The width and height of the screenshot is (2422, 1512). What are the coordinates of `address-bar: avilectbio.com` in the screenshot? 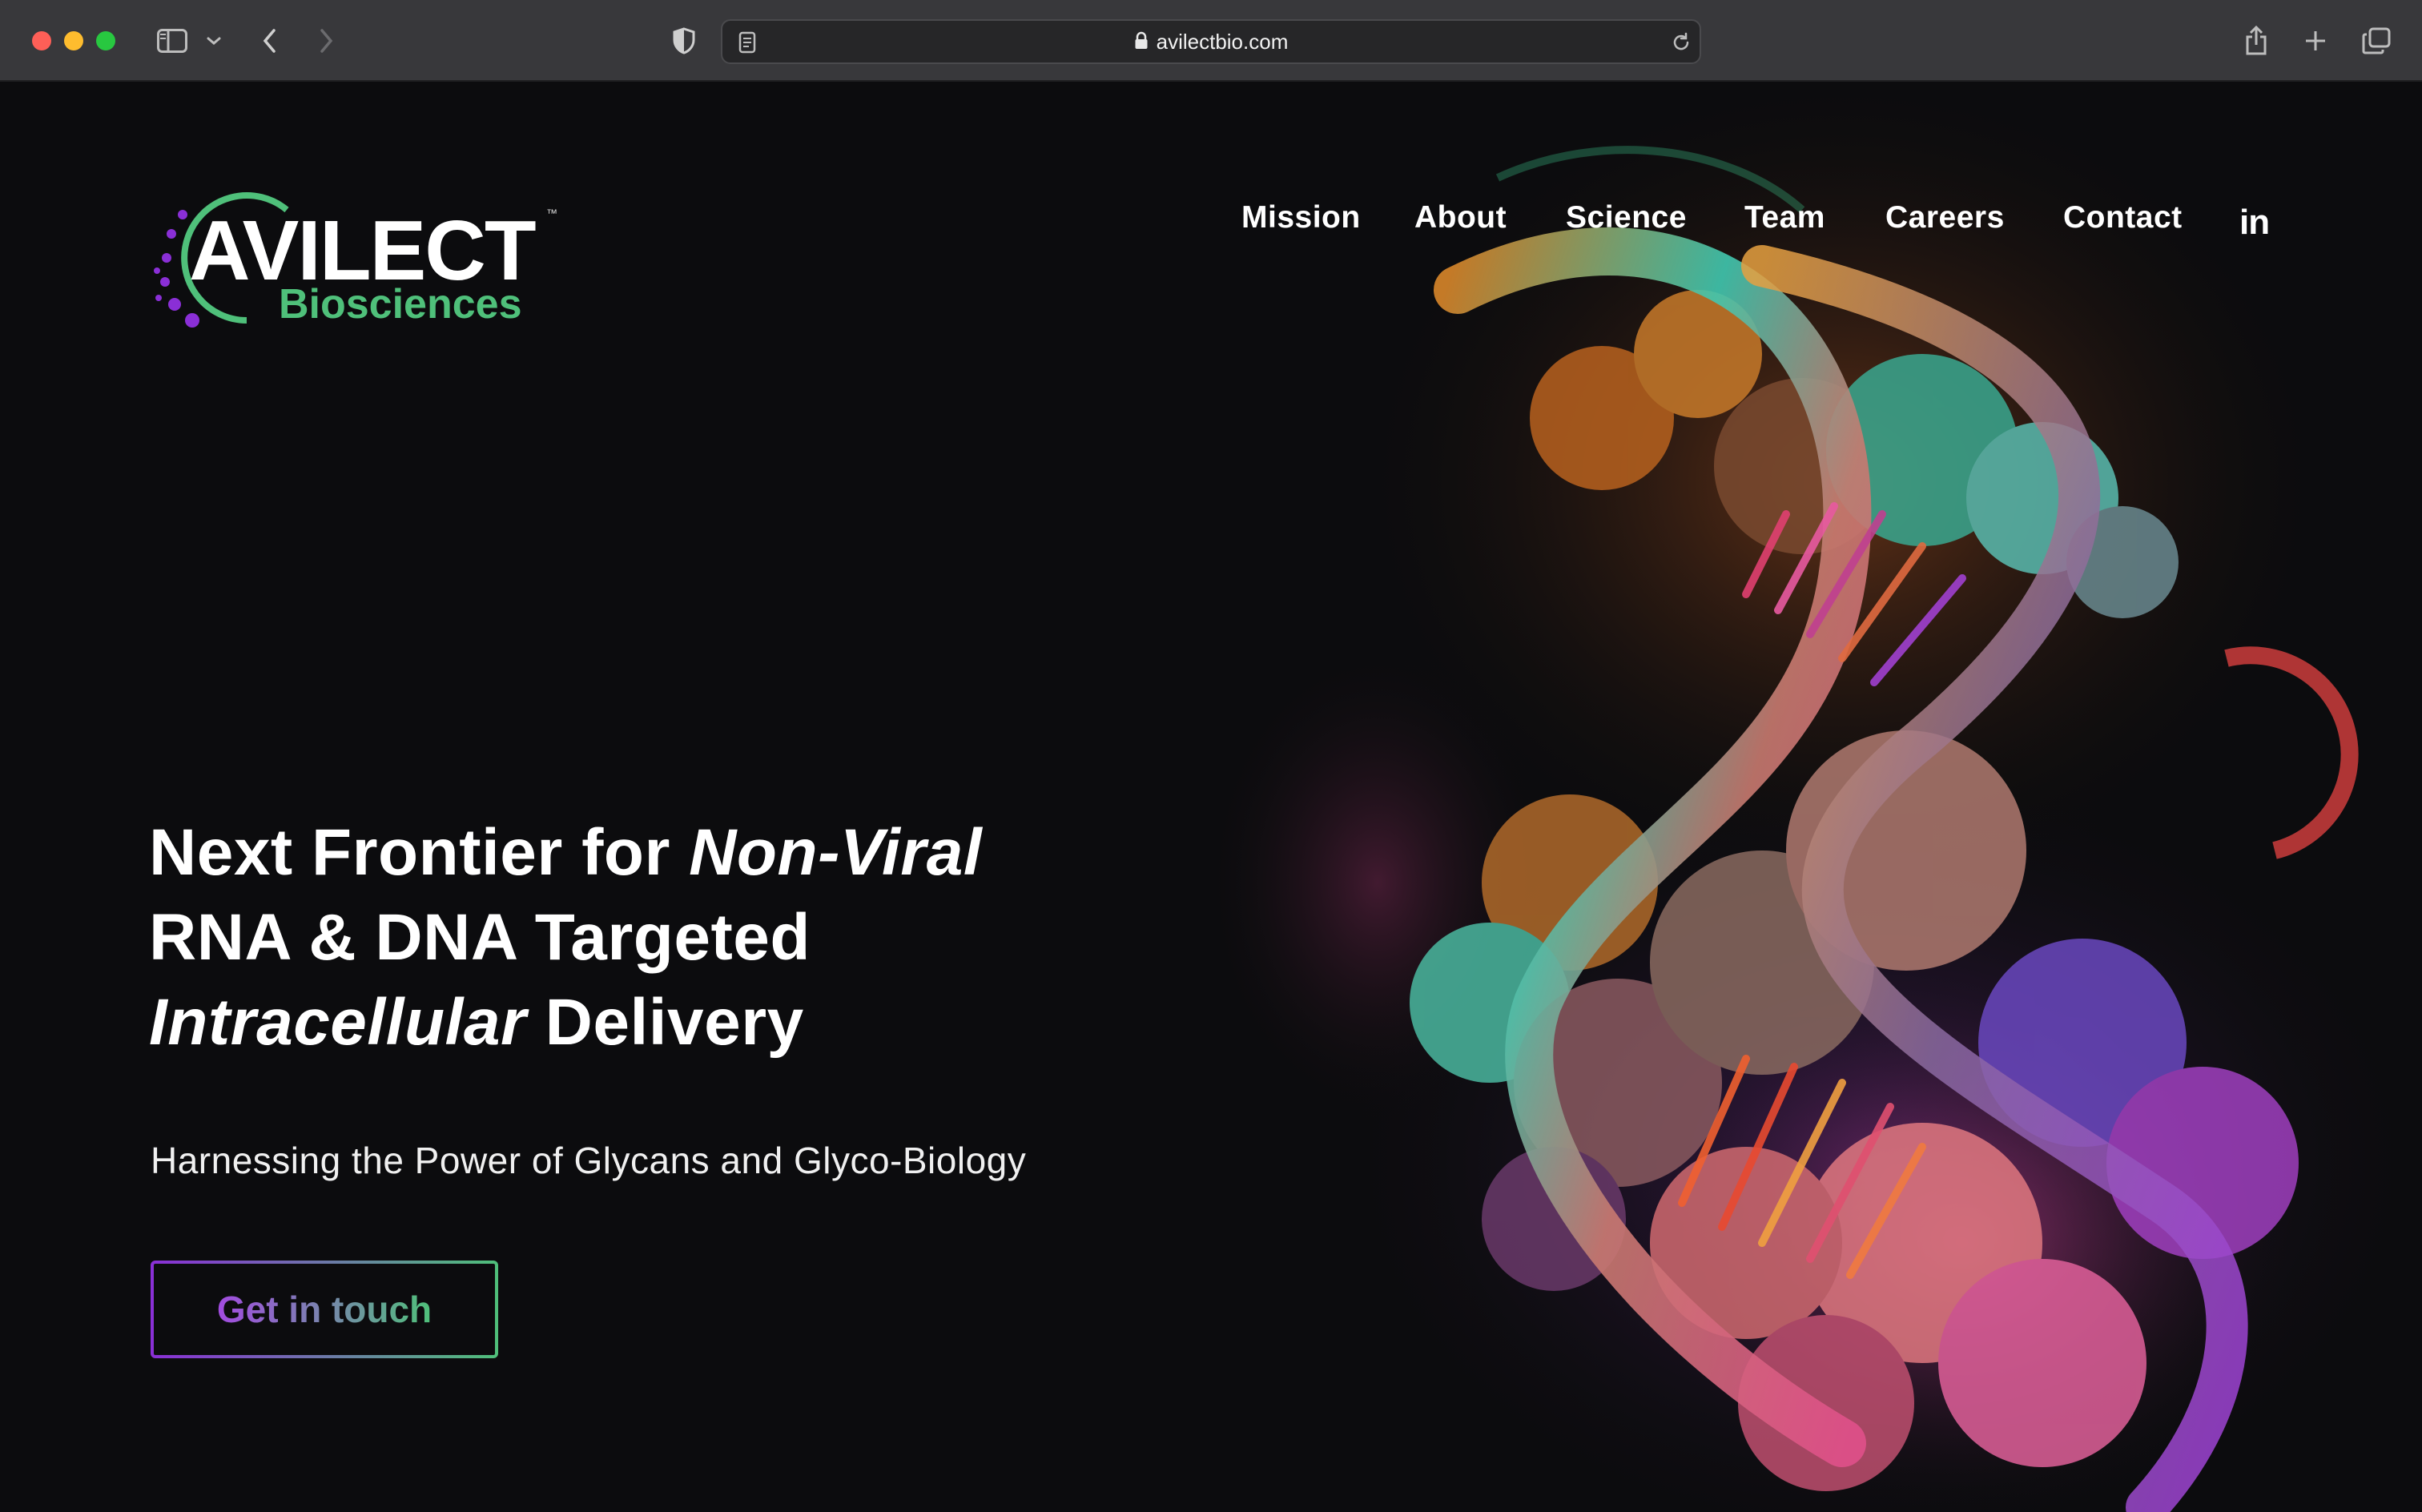 It's located at (1211, 41).